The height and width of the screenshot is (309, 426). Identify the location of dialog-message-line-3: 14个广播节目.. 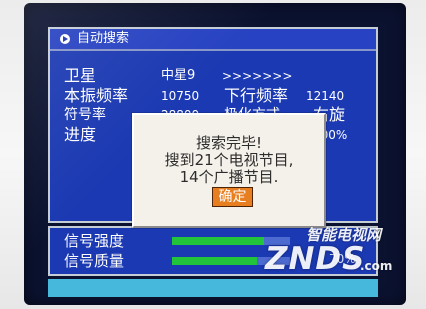
(229, 177).